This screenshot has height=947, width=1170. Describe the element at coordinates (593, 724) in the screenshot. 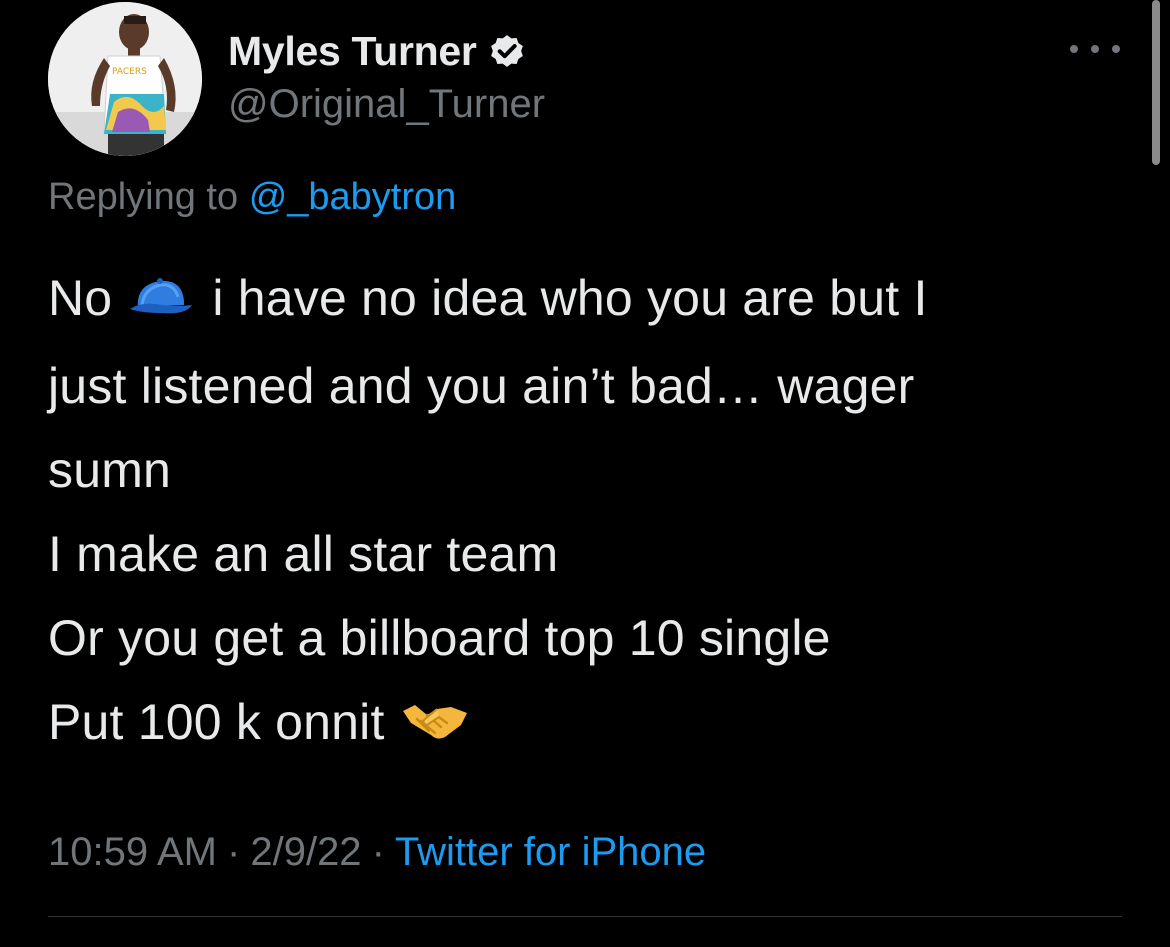

I see `tweet-line-6: Put 100 k onnit` at that location.